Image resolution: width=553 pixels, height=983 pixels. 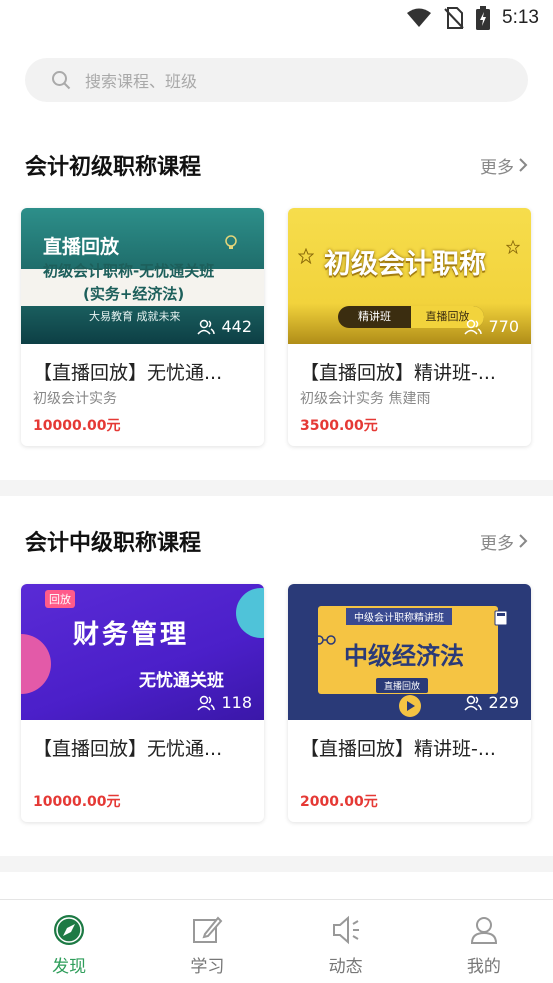 I want to click on battery-charging-icon, so click(x=483, y=18).